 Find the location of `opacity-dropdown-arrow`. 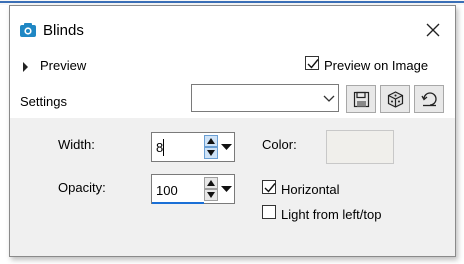

opacity-dropdown-arrow is located at coordinates (226, 189).